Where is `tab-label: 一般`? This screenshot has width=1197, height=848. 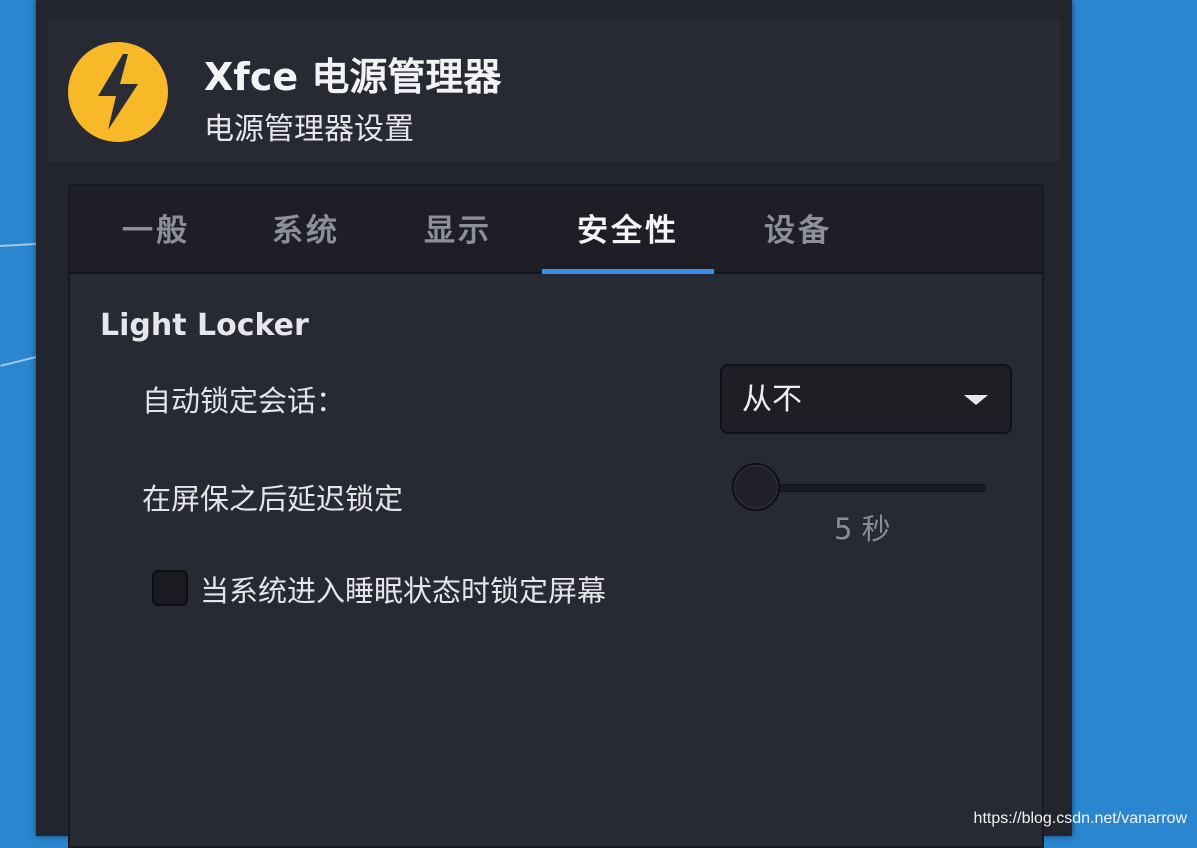
tab-label: 一般 is located at coordinates (156, 231).